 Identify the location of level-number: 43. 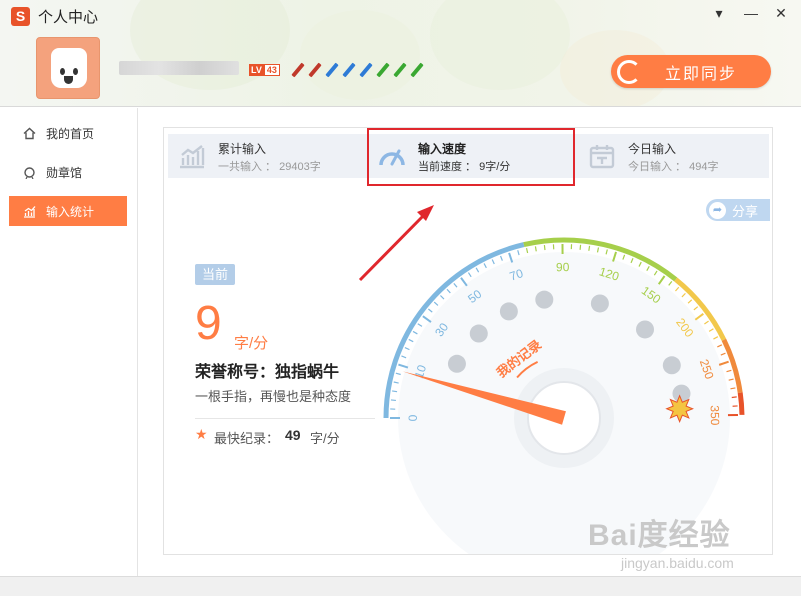
(271, 70).